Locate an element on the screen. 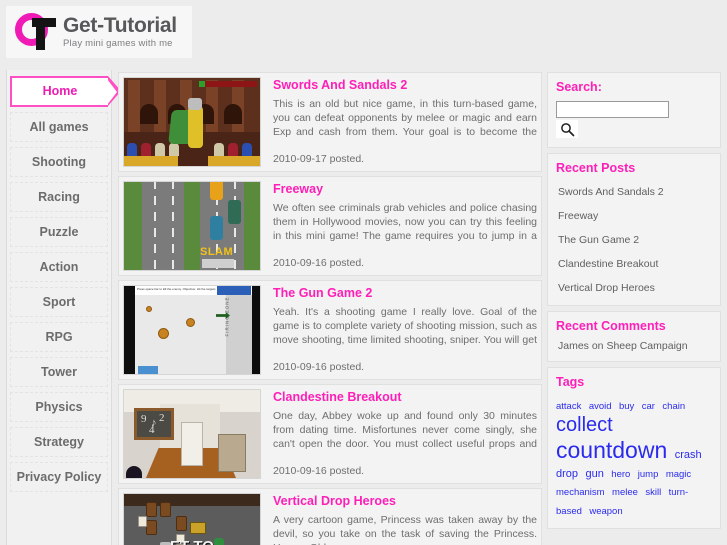  search-widget: Search: is located at coordinates (634, 110).